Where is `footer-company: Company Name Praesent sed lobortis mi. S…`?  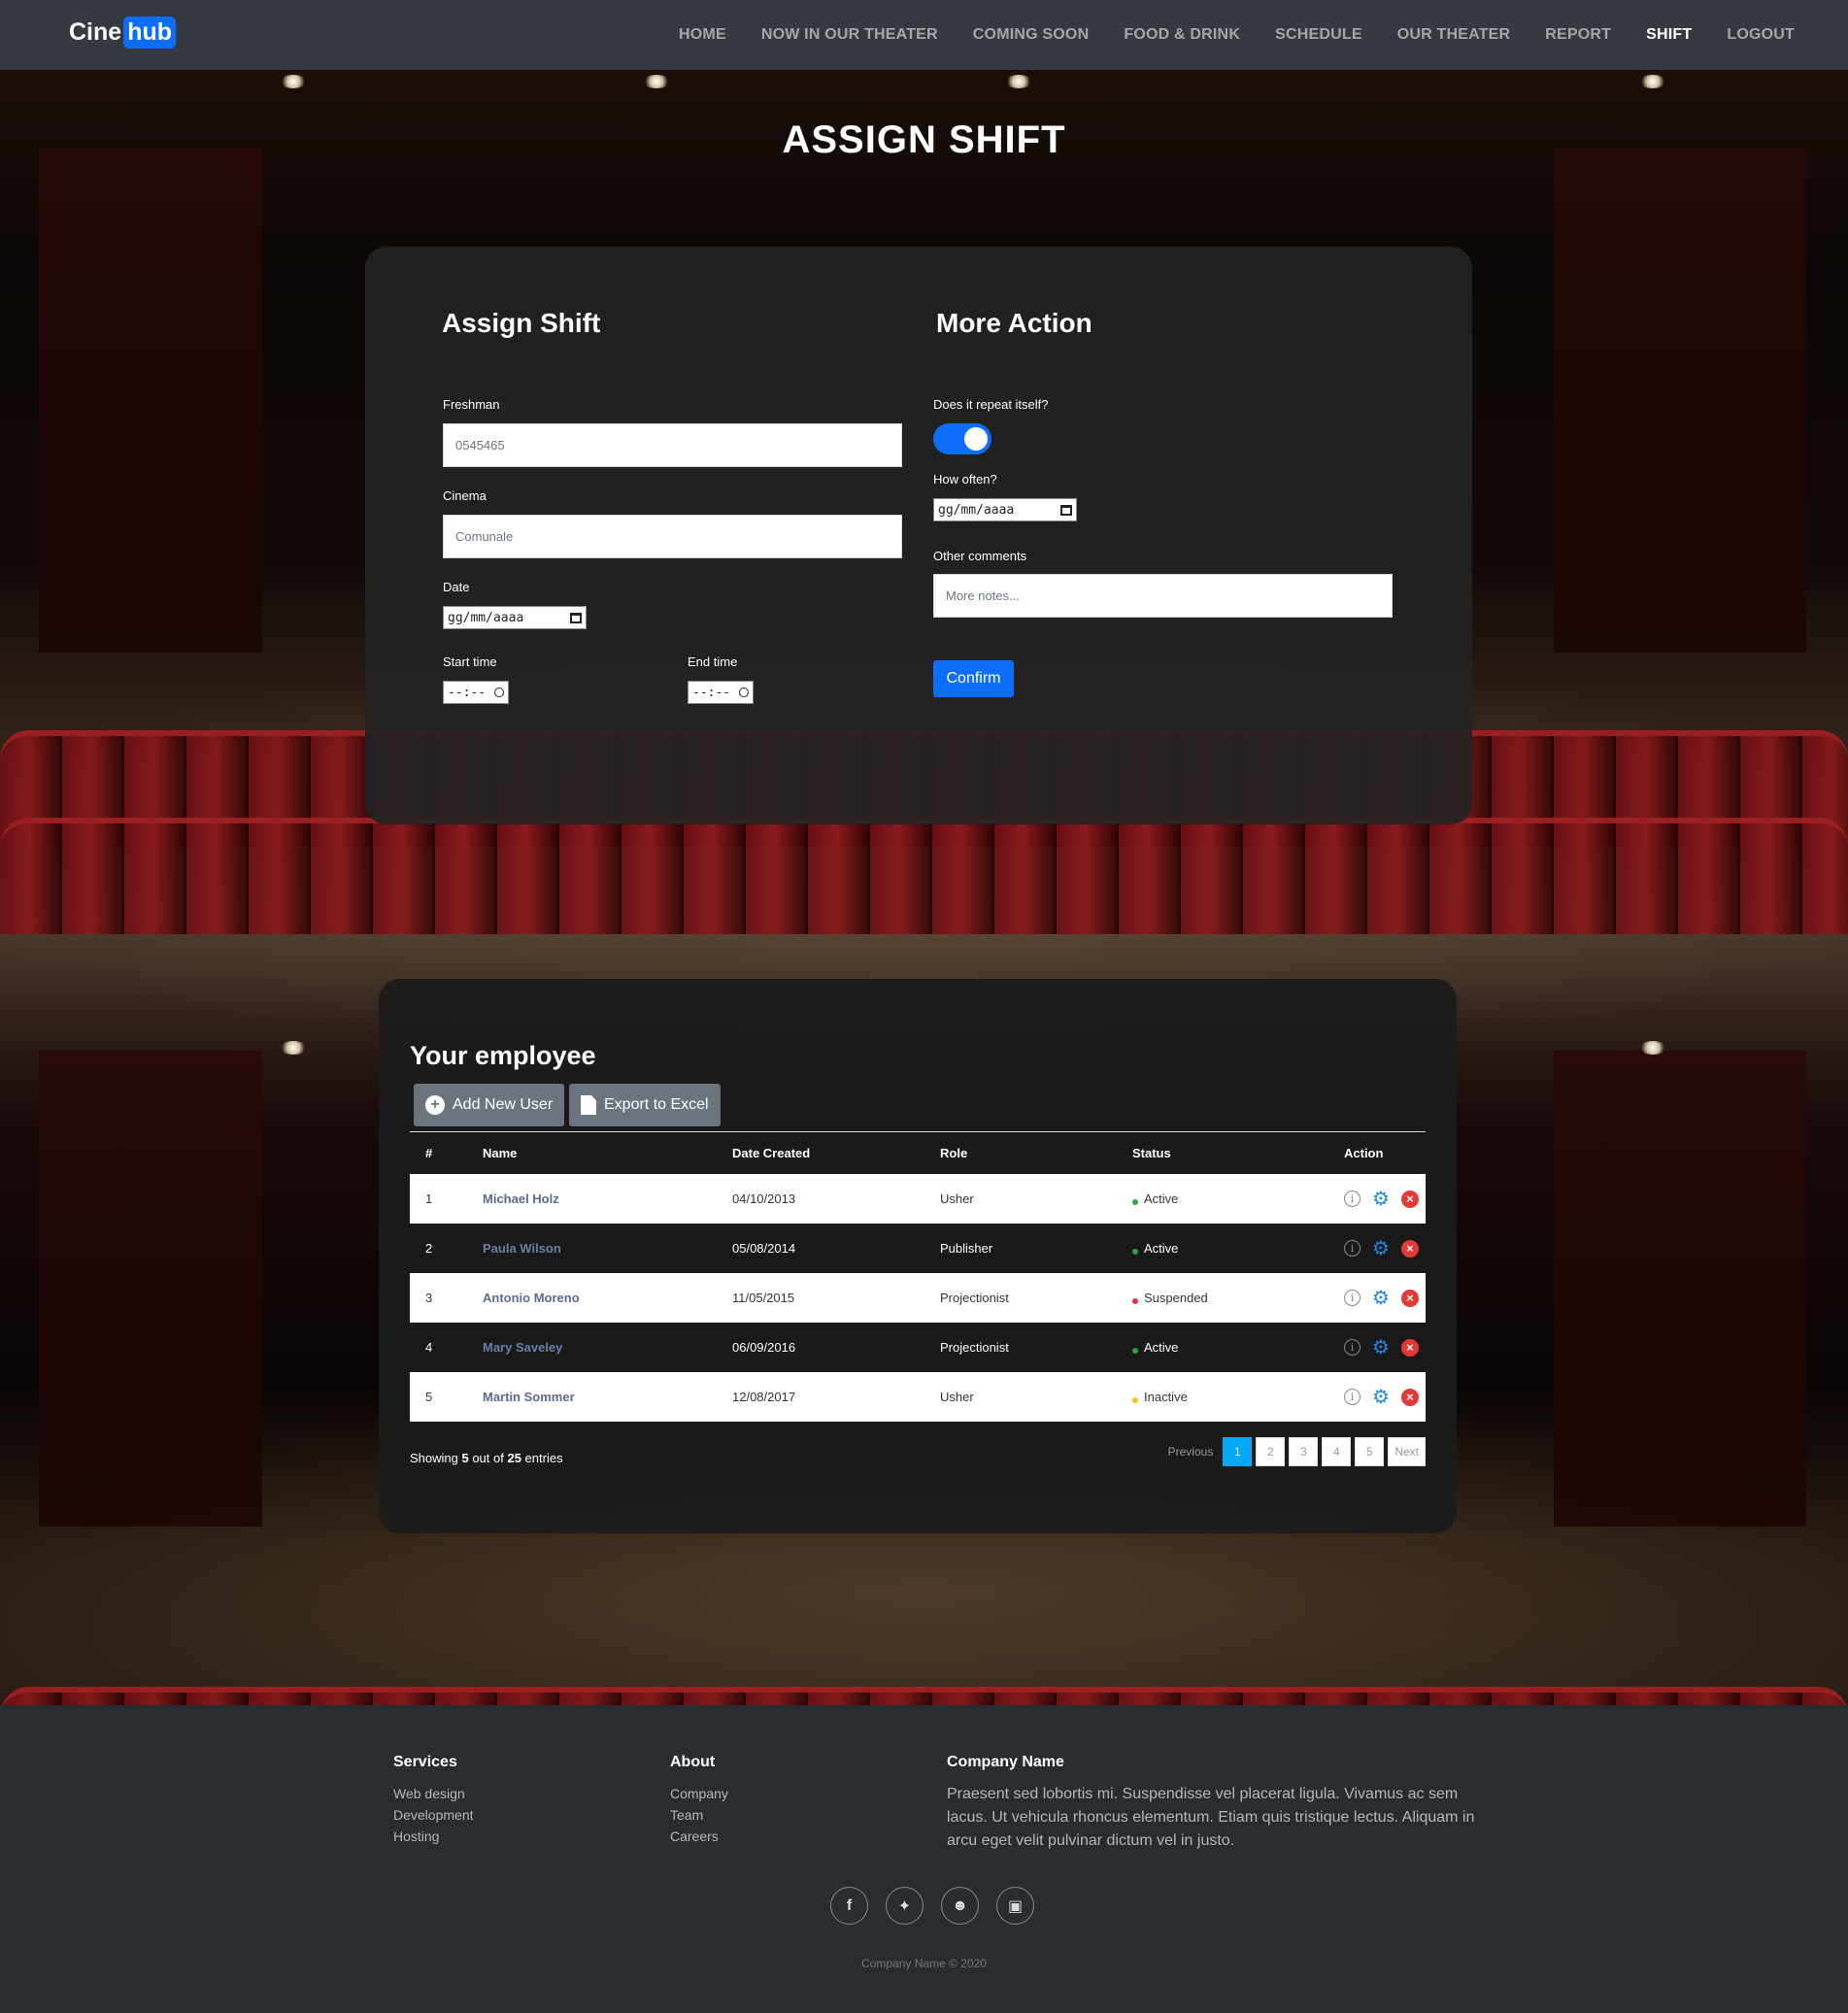
footer-company: Company Name Praesent sed lobortis mi. S… is located at coordinates (1214, 1803).